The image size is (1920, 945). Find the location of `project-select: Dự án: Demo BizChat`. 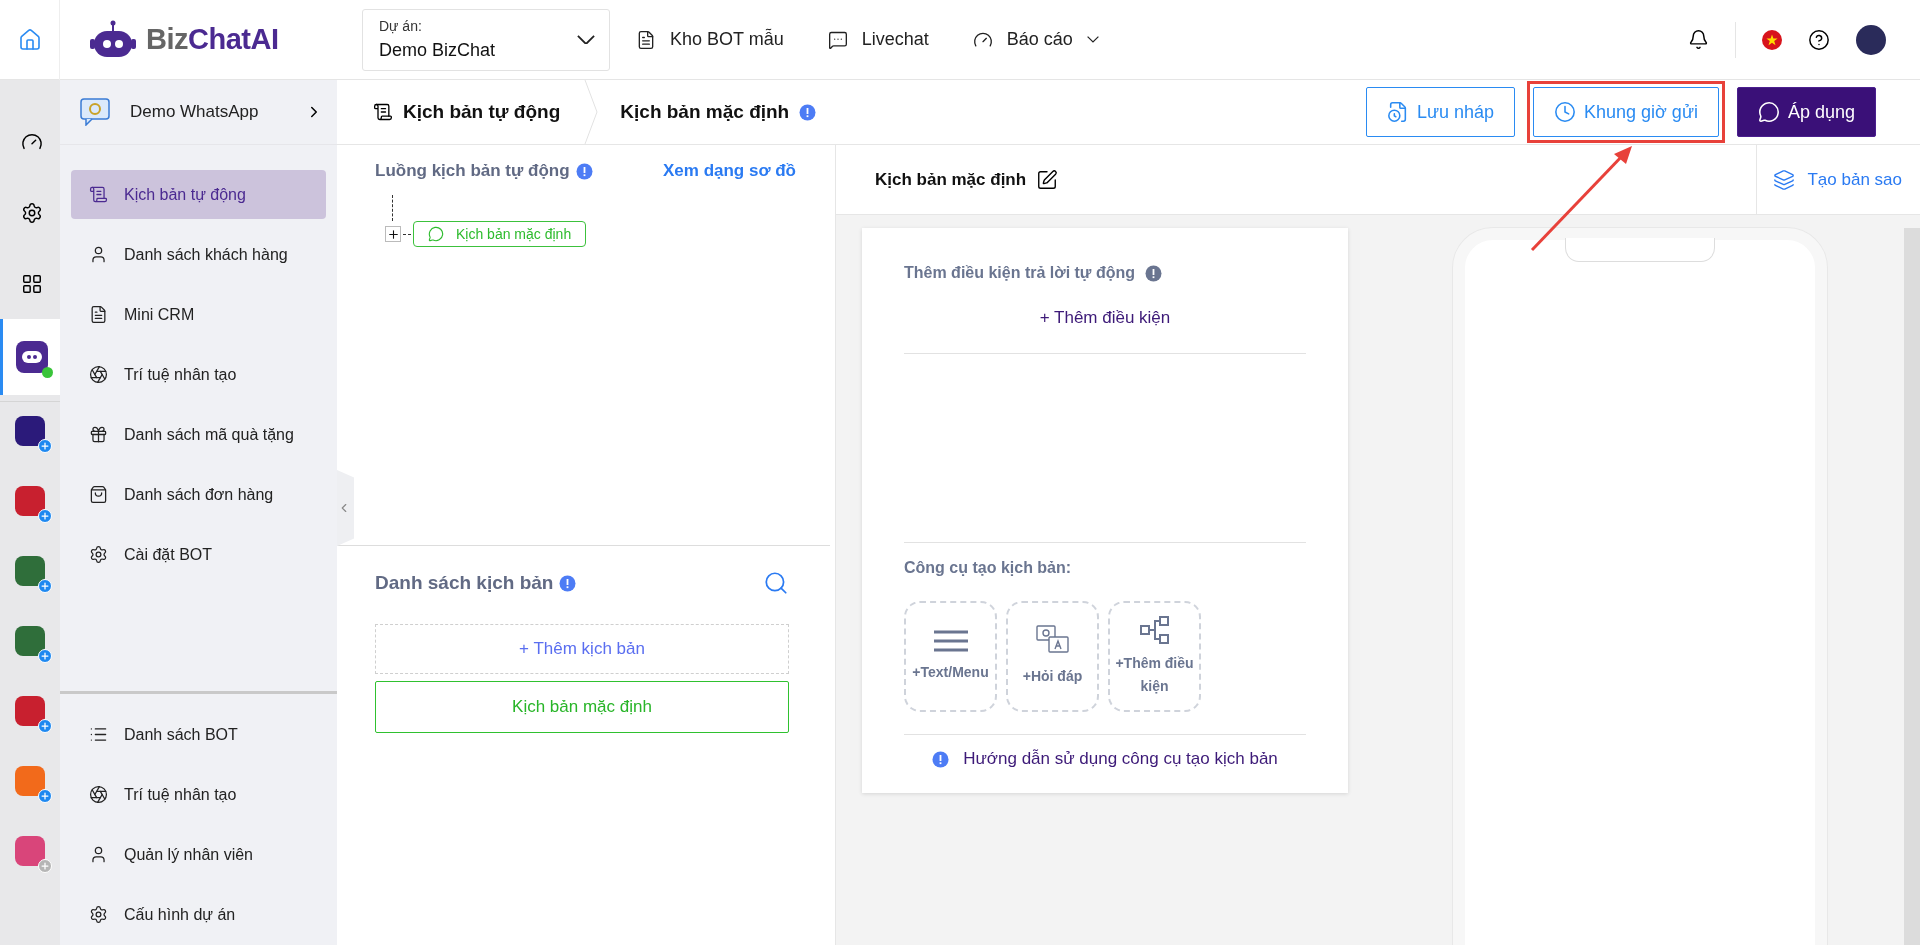

project-select: Dự án: Demo BizChat is located at coordinates (486, 39).